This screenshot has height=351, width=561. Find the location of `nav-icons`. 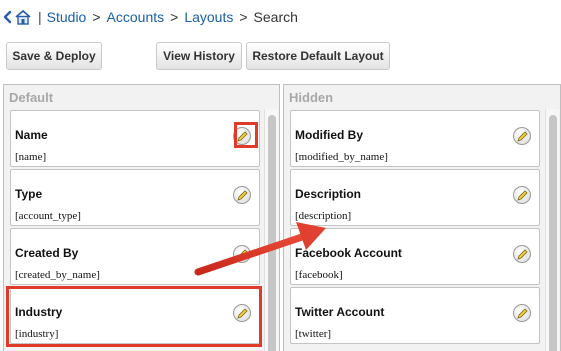

nav-icons is located at coordinates (17, 17).